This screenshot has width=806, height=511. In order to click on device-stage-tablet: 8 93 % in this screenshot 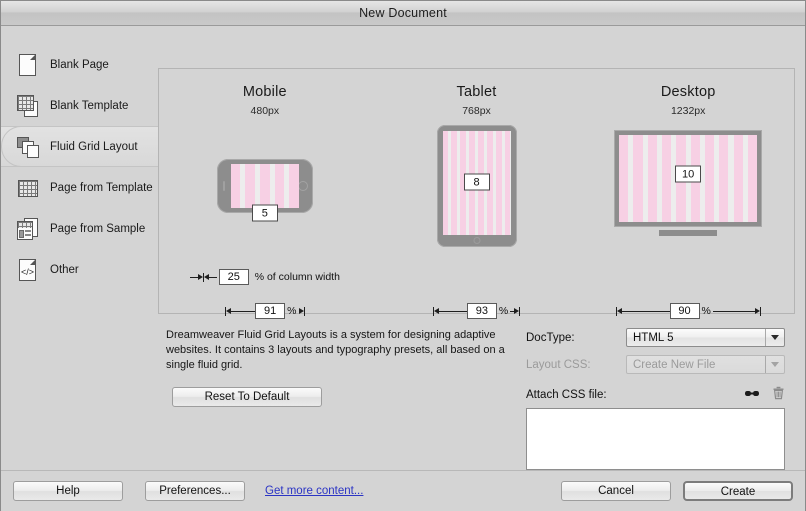, I will do `click(477, 218)`.